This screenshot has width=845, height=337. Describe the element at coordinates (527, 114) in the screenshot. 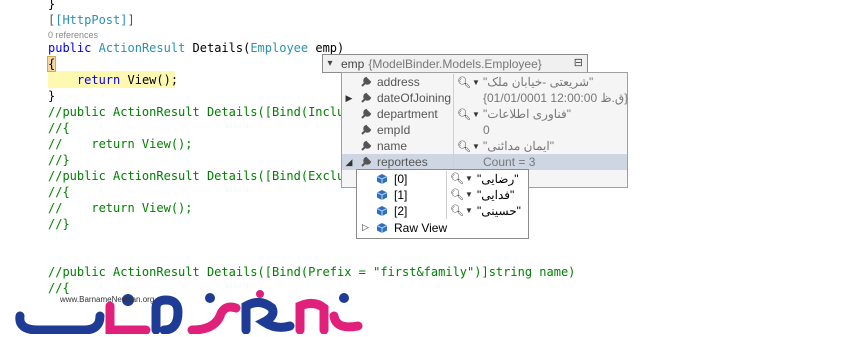

I see `member-value: "فناوری اطلاعات"` at that location.